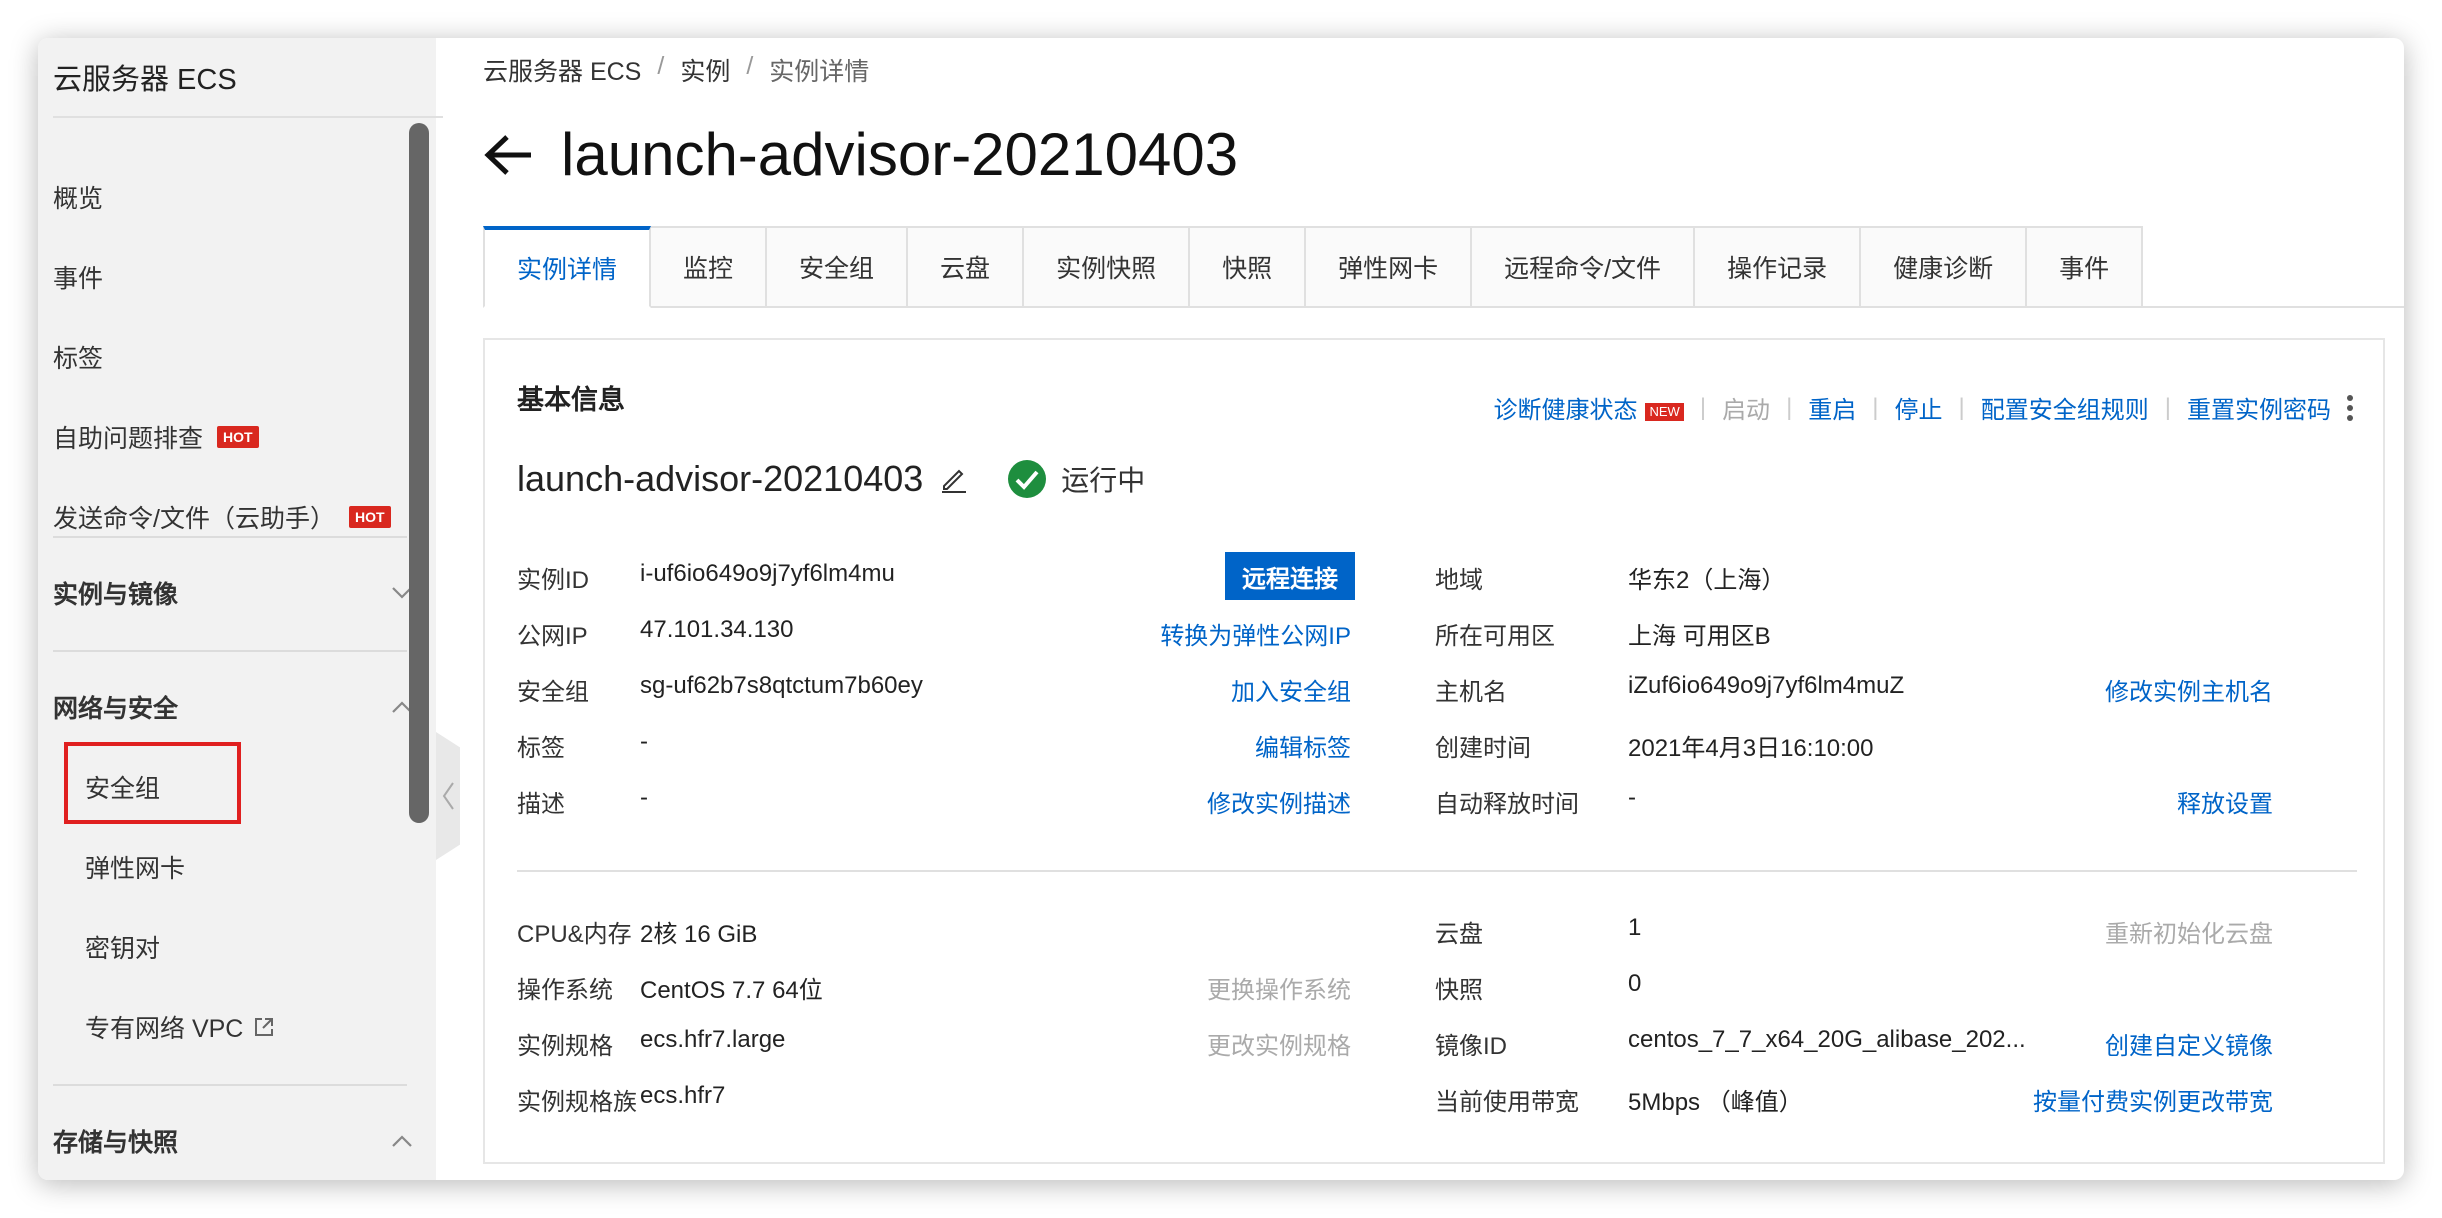 This screenshot has width=2442, height=1218. Describe the element at coordinates (1279, 1043) in the screenshot. I see `change-instance-type-link: 更改实例规格` at that location.